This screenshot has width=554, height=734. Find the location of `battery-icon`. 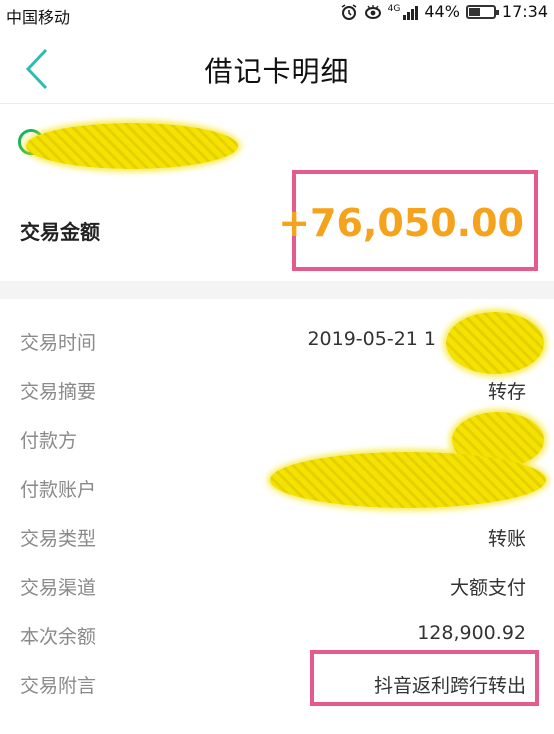

battery-icon is located at coordinates (482, 11).